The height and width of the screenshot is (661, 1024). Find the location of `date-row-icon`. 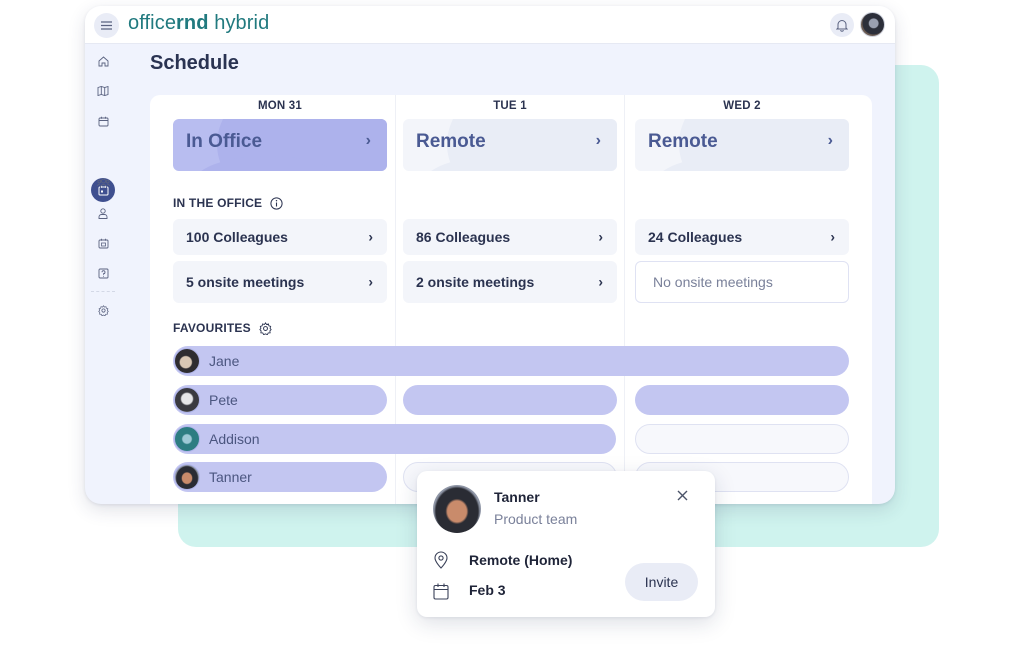

date-row-icon is located at coordinates (441, 591).